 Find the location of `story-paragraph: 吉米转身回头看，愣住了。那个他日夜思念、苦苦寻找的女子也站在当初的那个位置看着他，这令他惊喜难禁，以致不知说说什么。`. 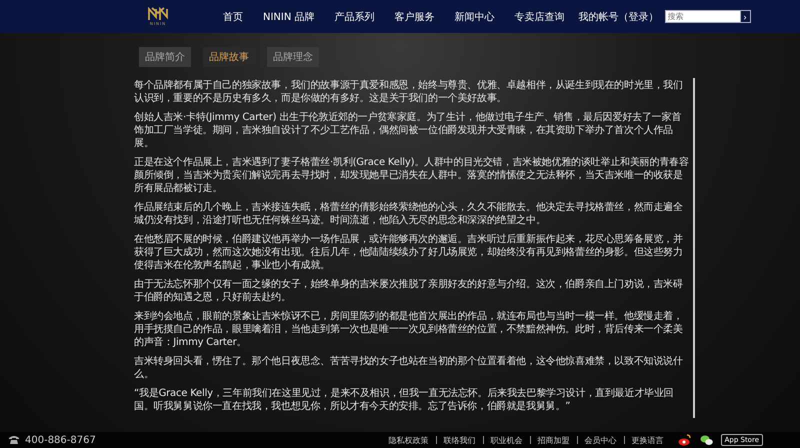

story-paragraph: 吉米转身回头看，愣住了。那个他日夜思念、苦苦寻找的女子也站在当初的那个位置看着他，这令他惊喜难禁，以致不知说说什么。 is located at coordinates (409, 368).